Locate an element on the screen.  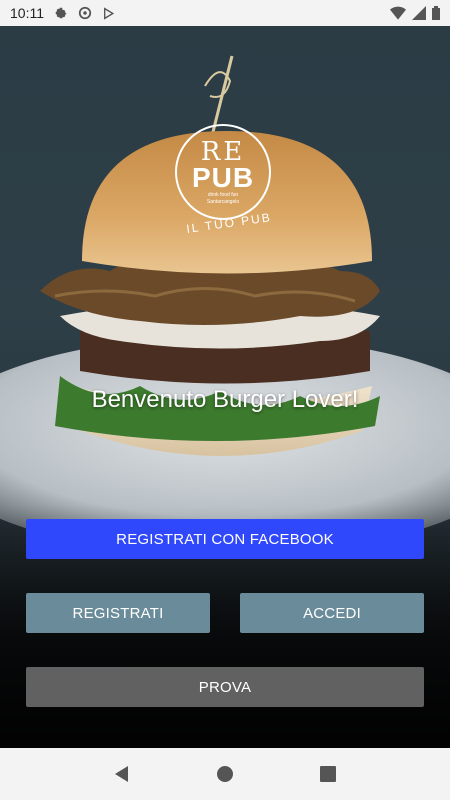
welcome-heading: Benvenuto Burger Lover! is located at coordinates (225, 399).